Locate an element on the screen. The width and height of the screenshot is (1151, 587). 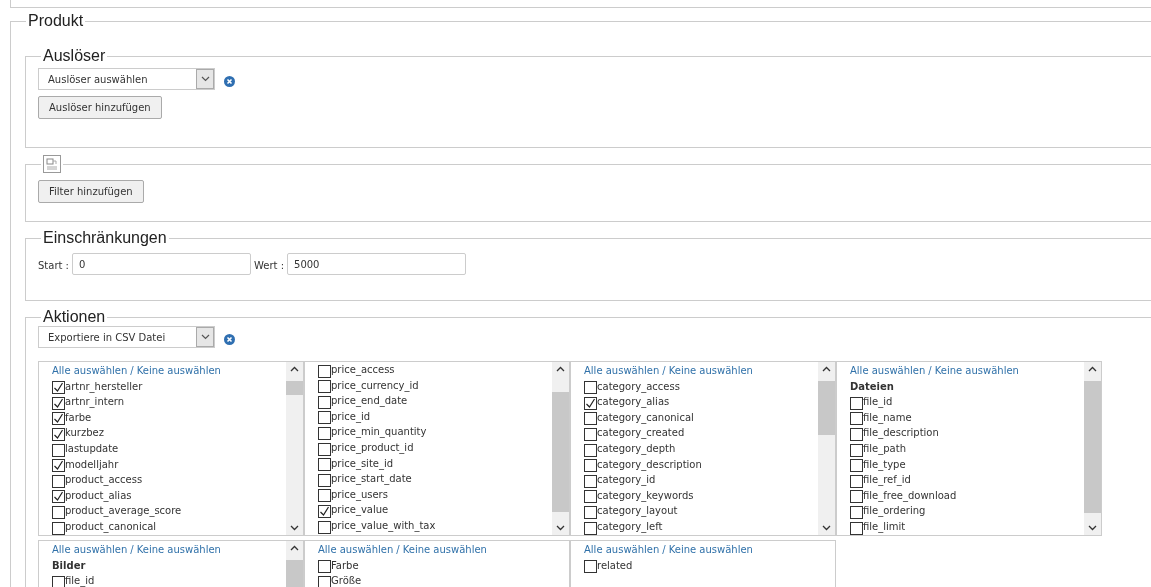
field-label: Wert : is located at coordinates (269, 265).